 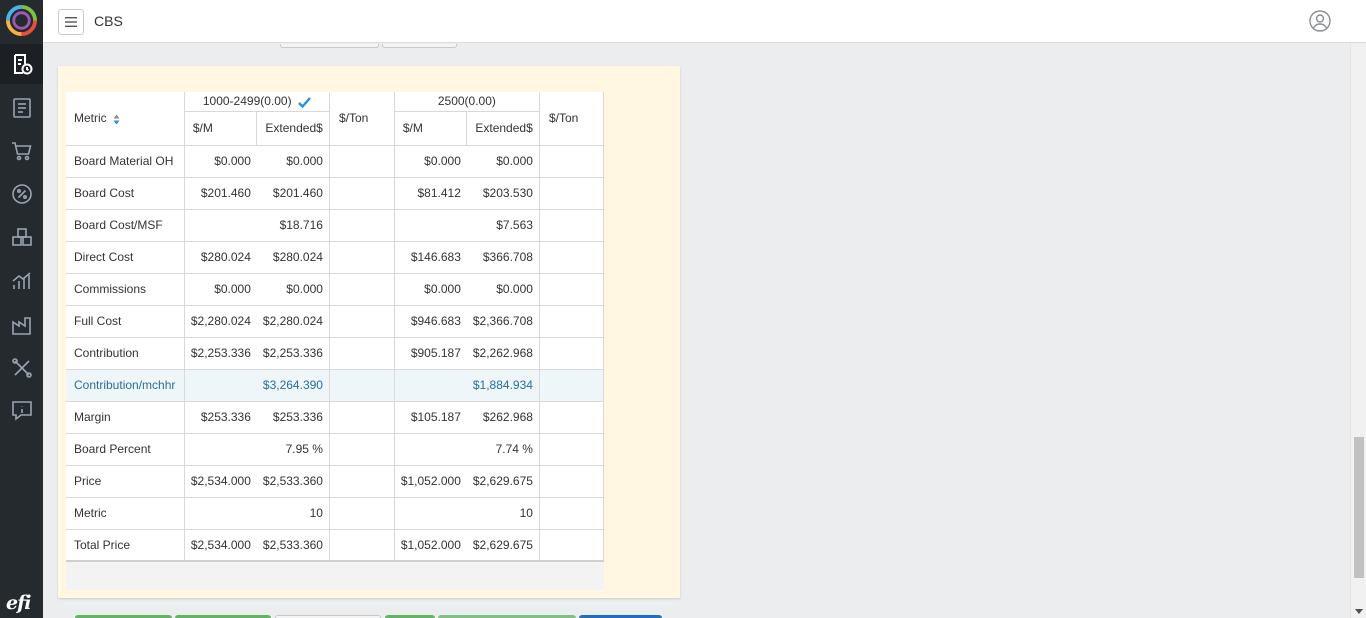 I want to click on cell-g2-ext: $2,262.968, so click(x=503, y=353).